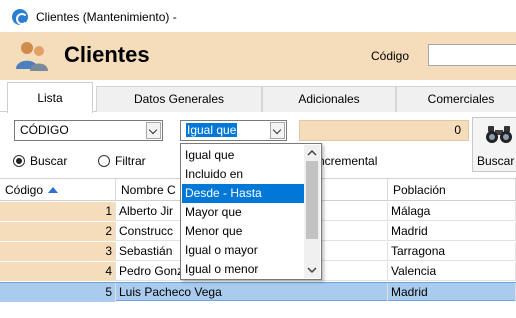 The height and width of the screenshot is (318, 516). What do you see at coordinates (50, 97) in the screenshot?
I see `tab-lista: Lista` at bounding box center [50, 97].